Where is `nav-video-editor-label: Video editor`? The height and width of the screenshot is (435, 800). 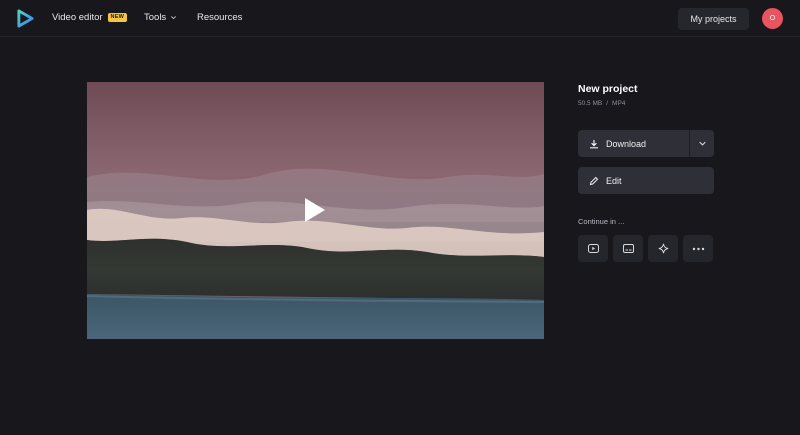 nav-video-editor-label: Video editor is located at coordinates (77, 17).